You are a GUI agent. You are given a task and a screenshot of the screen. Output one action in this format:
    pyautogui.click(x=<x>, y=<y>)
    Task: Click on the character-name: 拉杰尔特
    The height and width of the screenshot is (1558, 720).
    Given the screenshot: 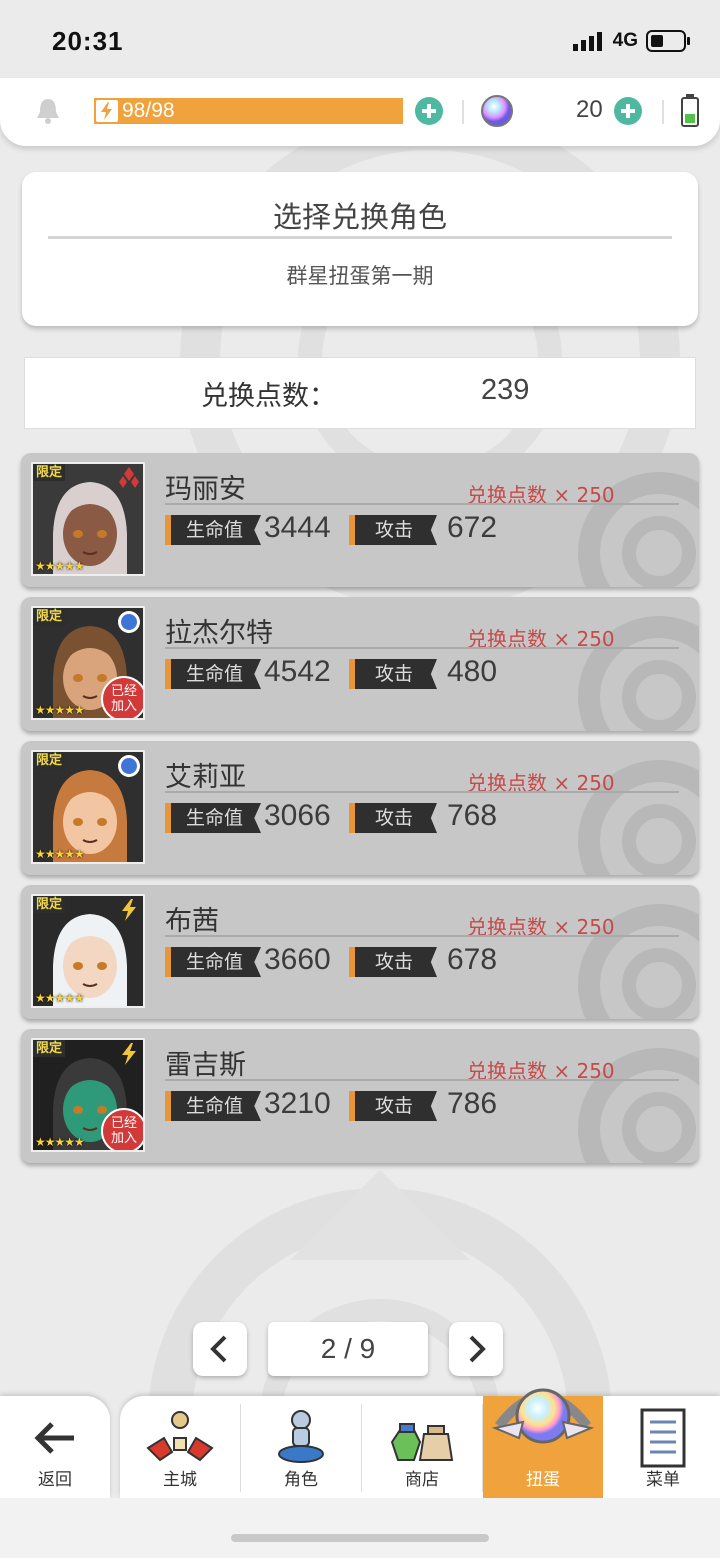 What is the action you would take?
    pyautogui.click(x=219, y=633)
    